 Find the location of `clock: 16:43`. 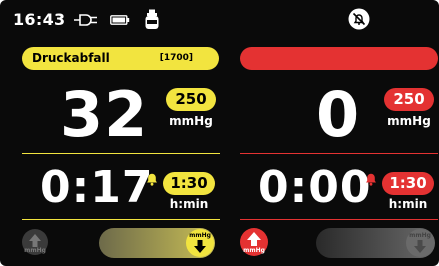

clock: 16:43 is located at coordinates (39, 19).